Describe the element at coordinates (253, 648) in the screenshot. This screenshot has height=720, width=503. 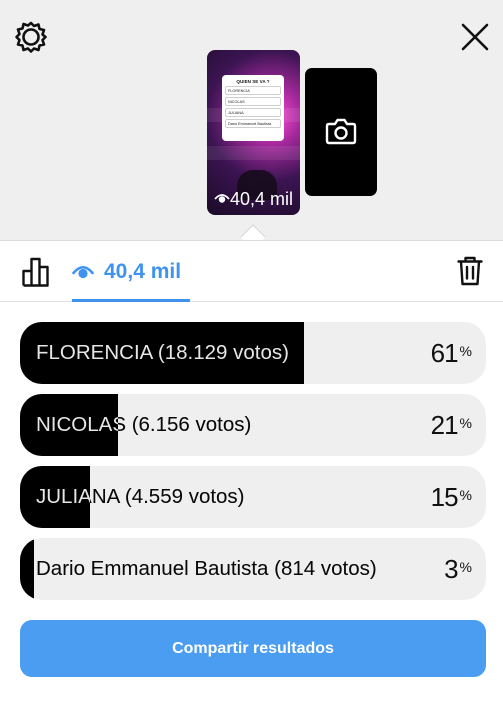
I see `share-results-button: Compartir resultados` at that location.